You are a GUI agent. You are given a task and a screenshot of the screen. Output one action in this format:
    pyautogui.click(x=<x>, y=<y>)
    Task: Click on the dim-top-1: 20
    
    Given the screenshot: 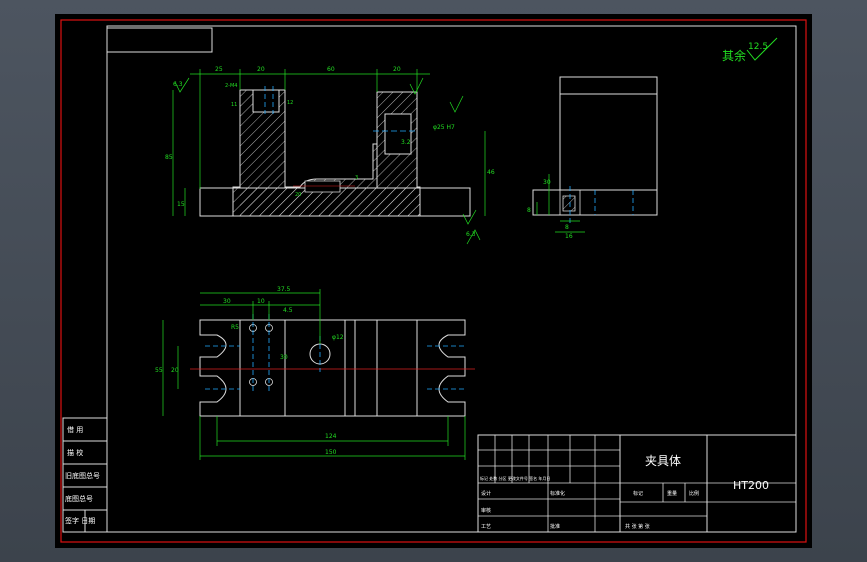 What is the action you would take?
    pyautogui.click(x=261, y=69)
    